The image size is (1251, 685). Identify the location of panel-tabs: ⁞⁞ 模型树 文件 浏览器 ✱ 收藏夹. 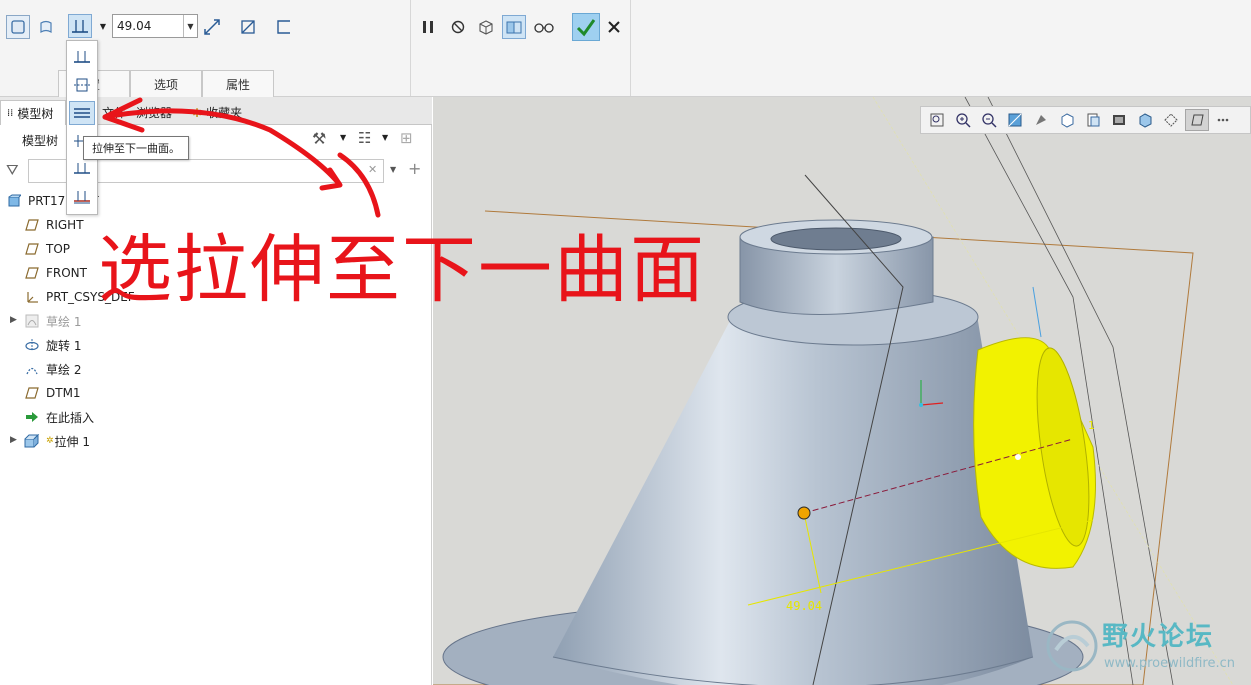
(216, 111).